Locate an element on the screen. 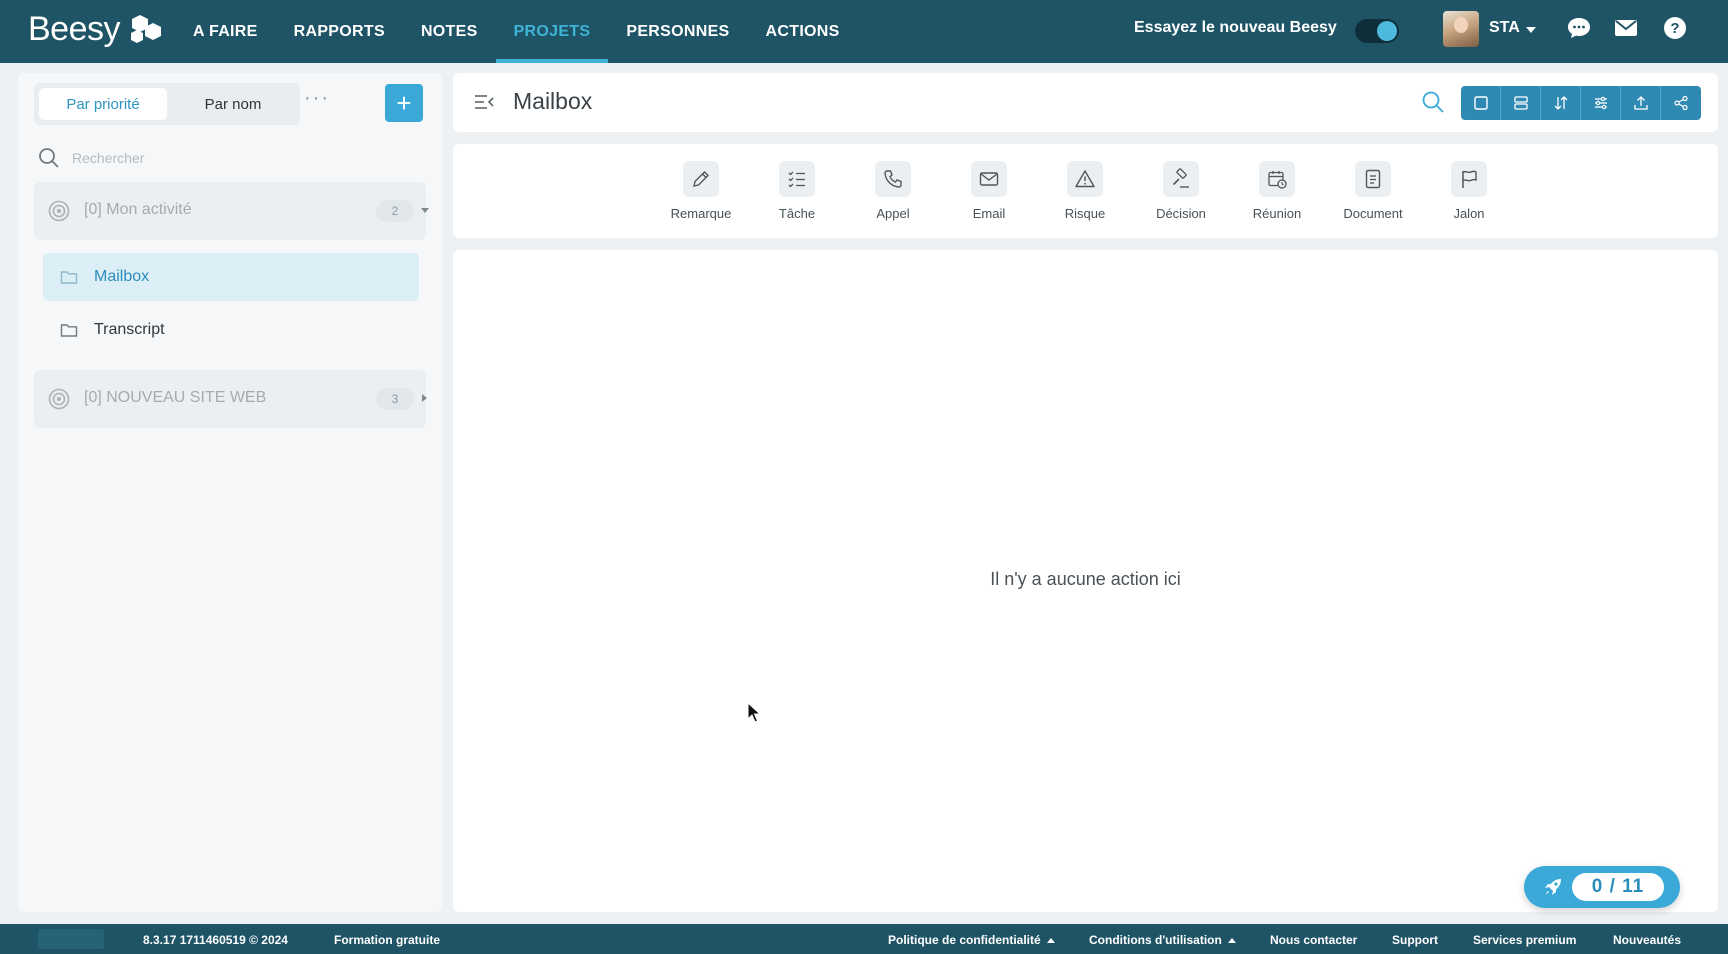 Image resolution: width=1728 pixels, height=954 pixels. gavel-icon is located at coordinates (1180, 178).